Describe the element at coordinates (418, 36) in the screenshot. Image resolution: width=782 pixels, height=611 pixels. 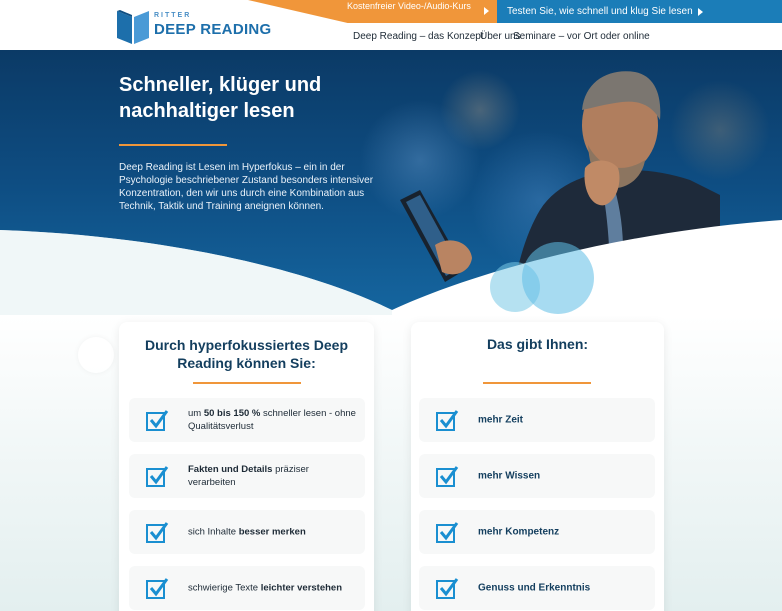
I see `nav-item-concept: Deep Reading – das Konzept` at that location.